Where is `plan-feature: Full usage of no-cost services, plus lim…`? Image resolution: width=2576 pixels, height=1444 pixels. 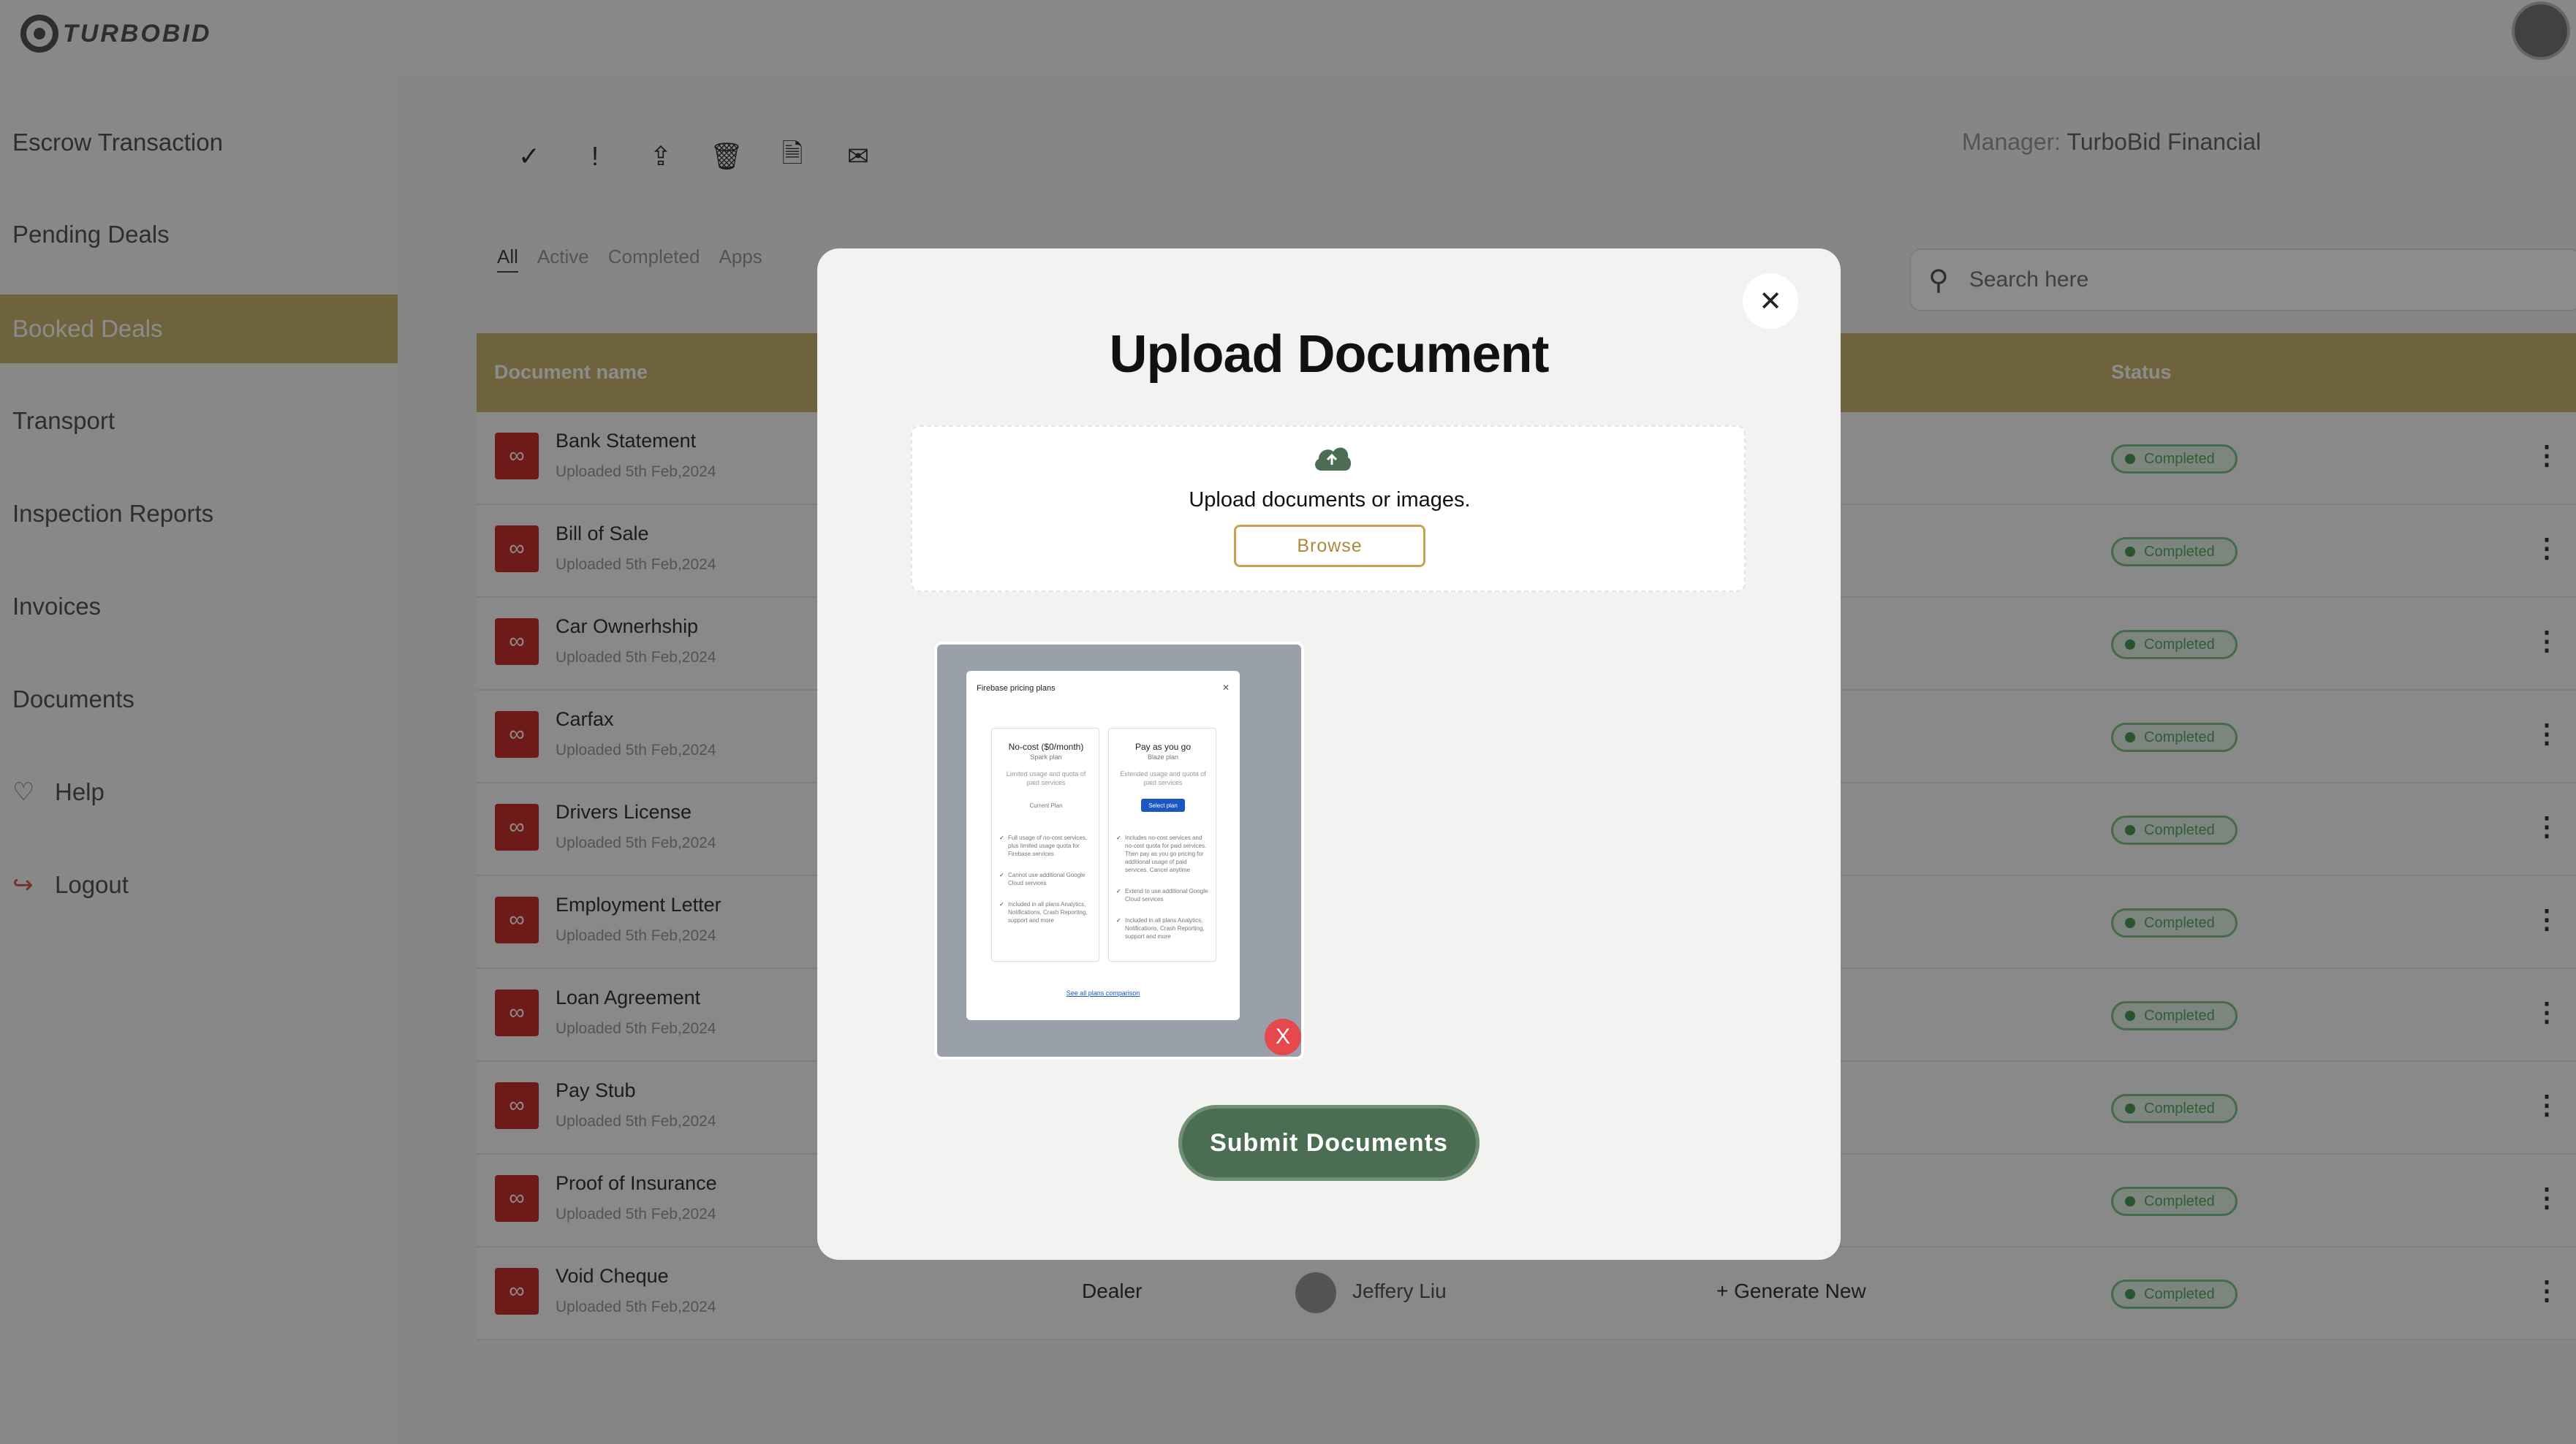
plan-feature: Full usage of no-cost services, plus lim… is located at coordinates (1046, 846).